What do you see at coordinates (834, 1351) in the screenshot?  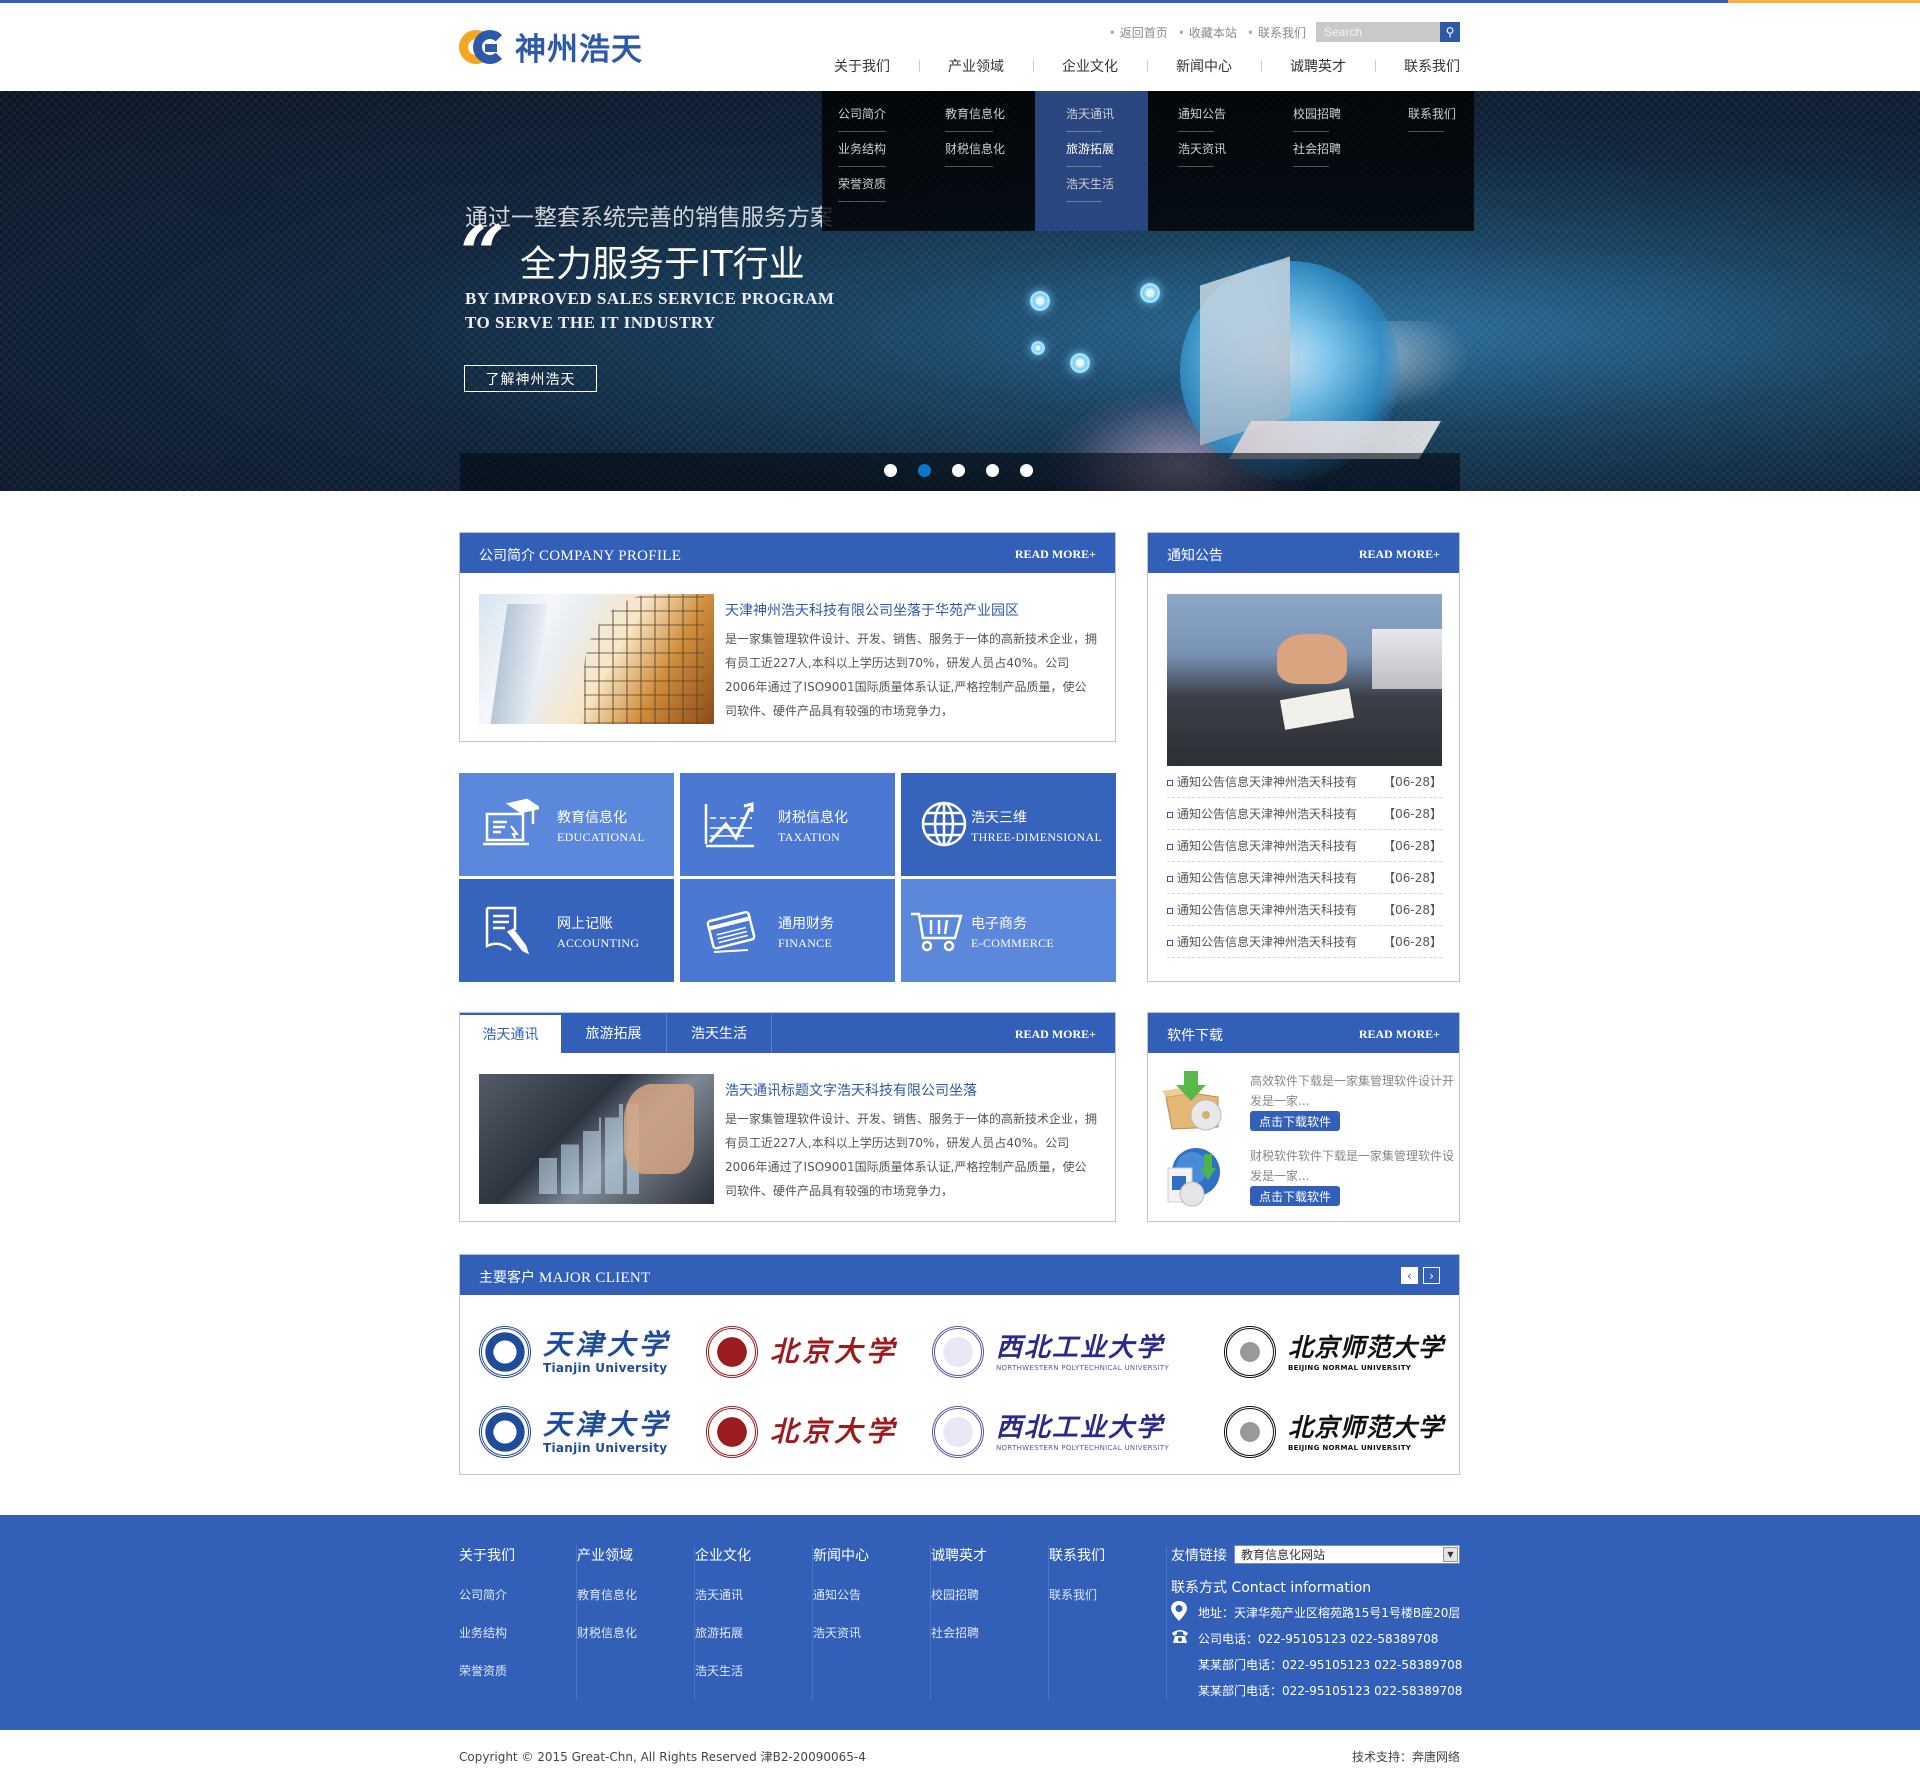 I see `client-name-zh: 北京大学` at bounding box center [834, 1351].